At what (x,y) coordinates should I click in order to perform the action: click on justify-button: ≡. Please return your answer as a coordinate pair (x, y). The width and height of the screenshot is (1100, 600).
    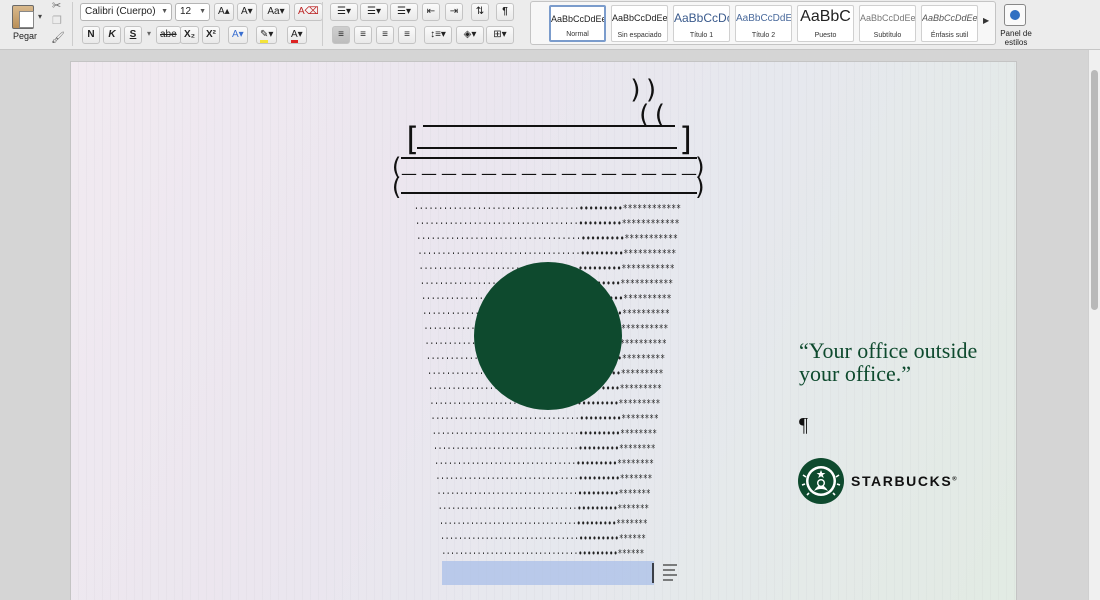
    Looking at the image, I should click on (407, 35).